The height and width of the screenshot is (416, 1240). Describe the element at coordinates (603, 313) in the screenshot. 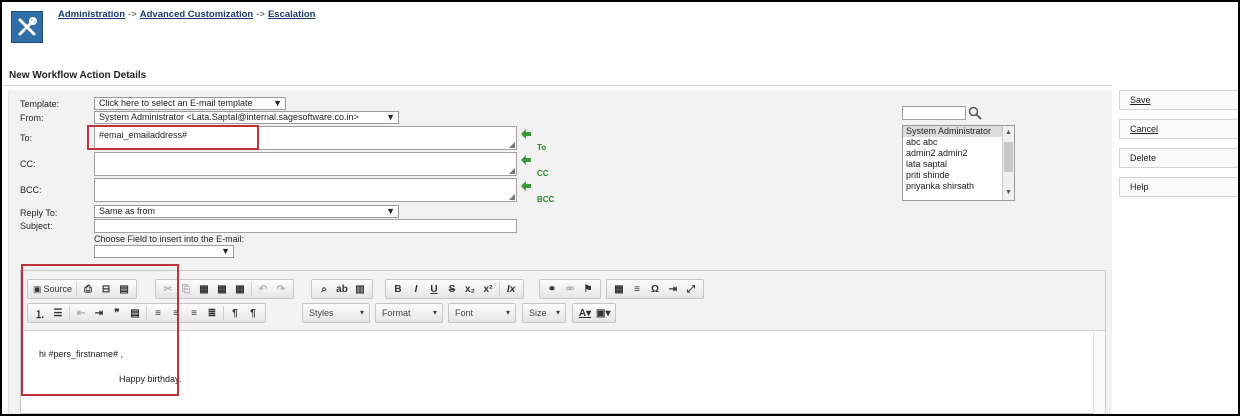

I see `background-color-icon: ▣▾` at that location.